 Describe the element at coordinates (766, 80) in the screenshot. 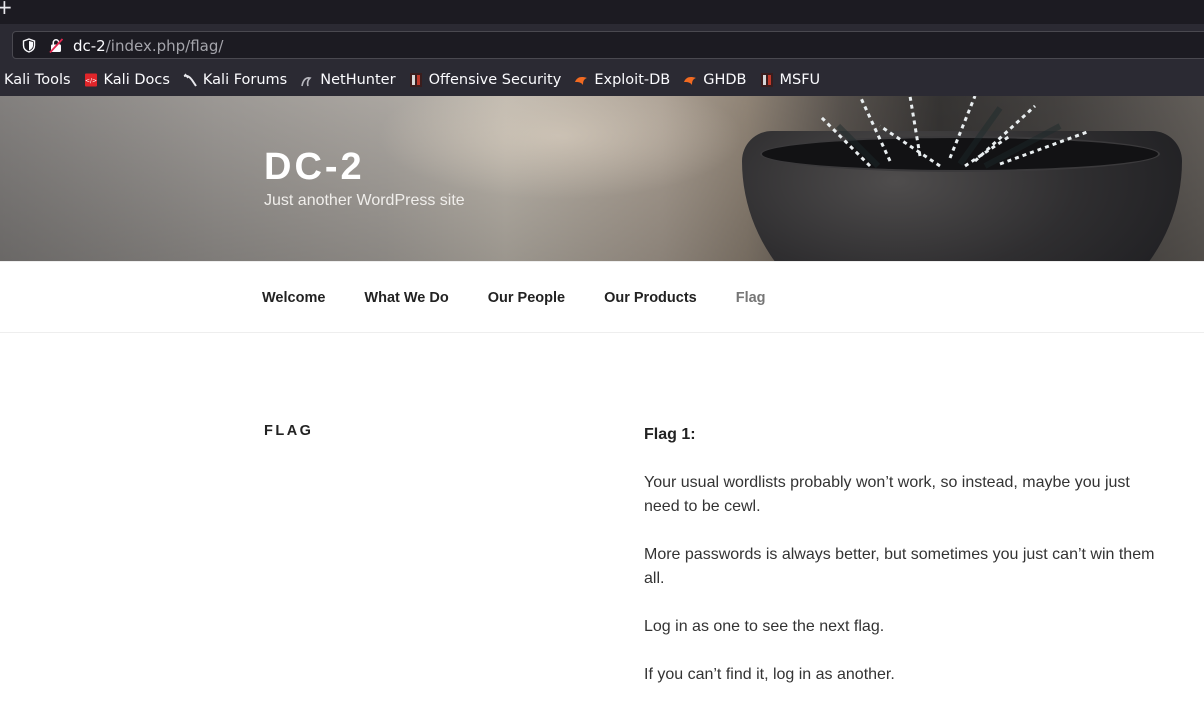

I see `msfu-icon` at that location.